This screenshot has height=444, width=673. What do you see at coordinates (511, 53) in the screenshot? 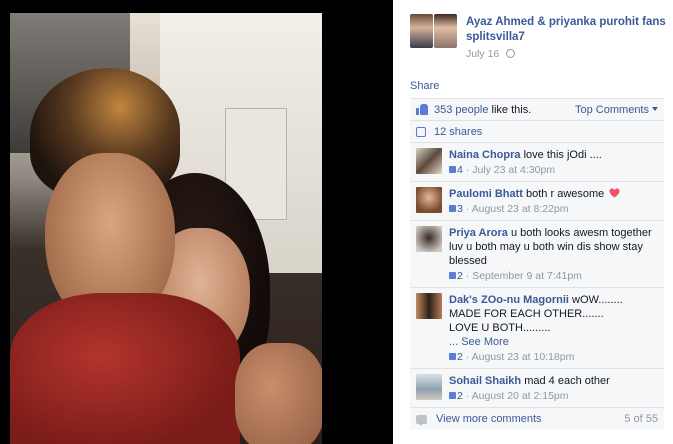
I see `globe-icon` at bounding box center [511, 53].